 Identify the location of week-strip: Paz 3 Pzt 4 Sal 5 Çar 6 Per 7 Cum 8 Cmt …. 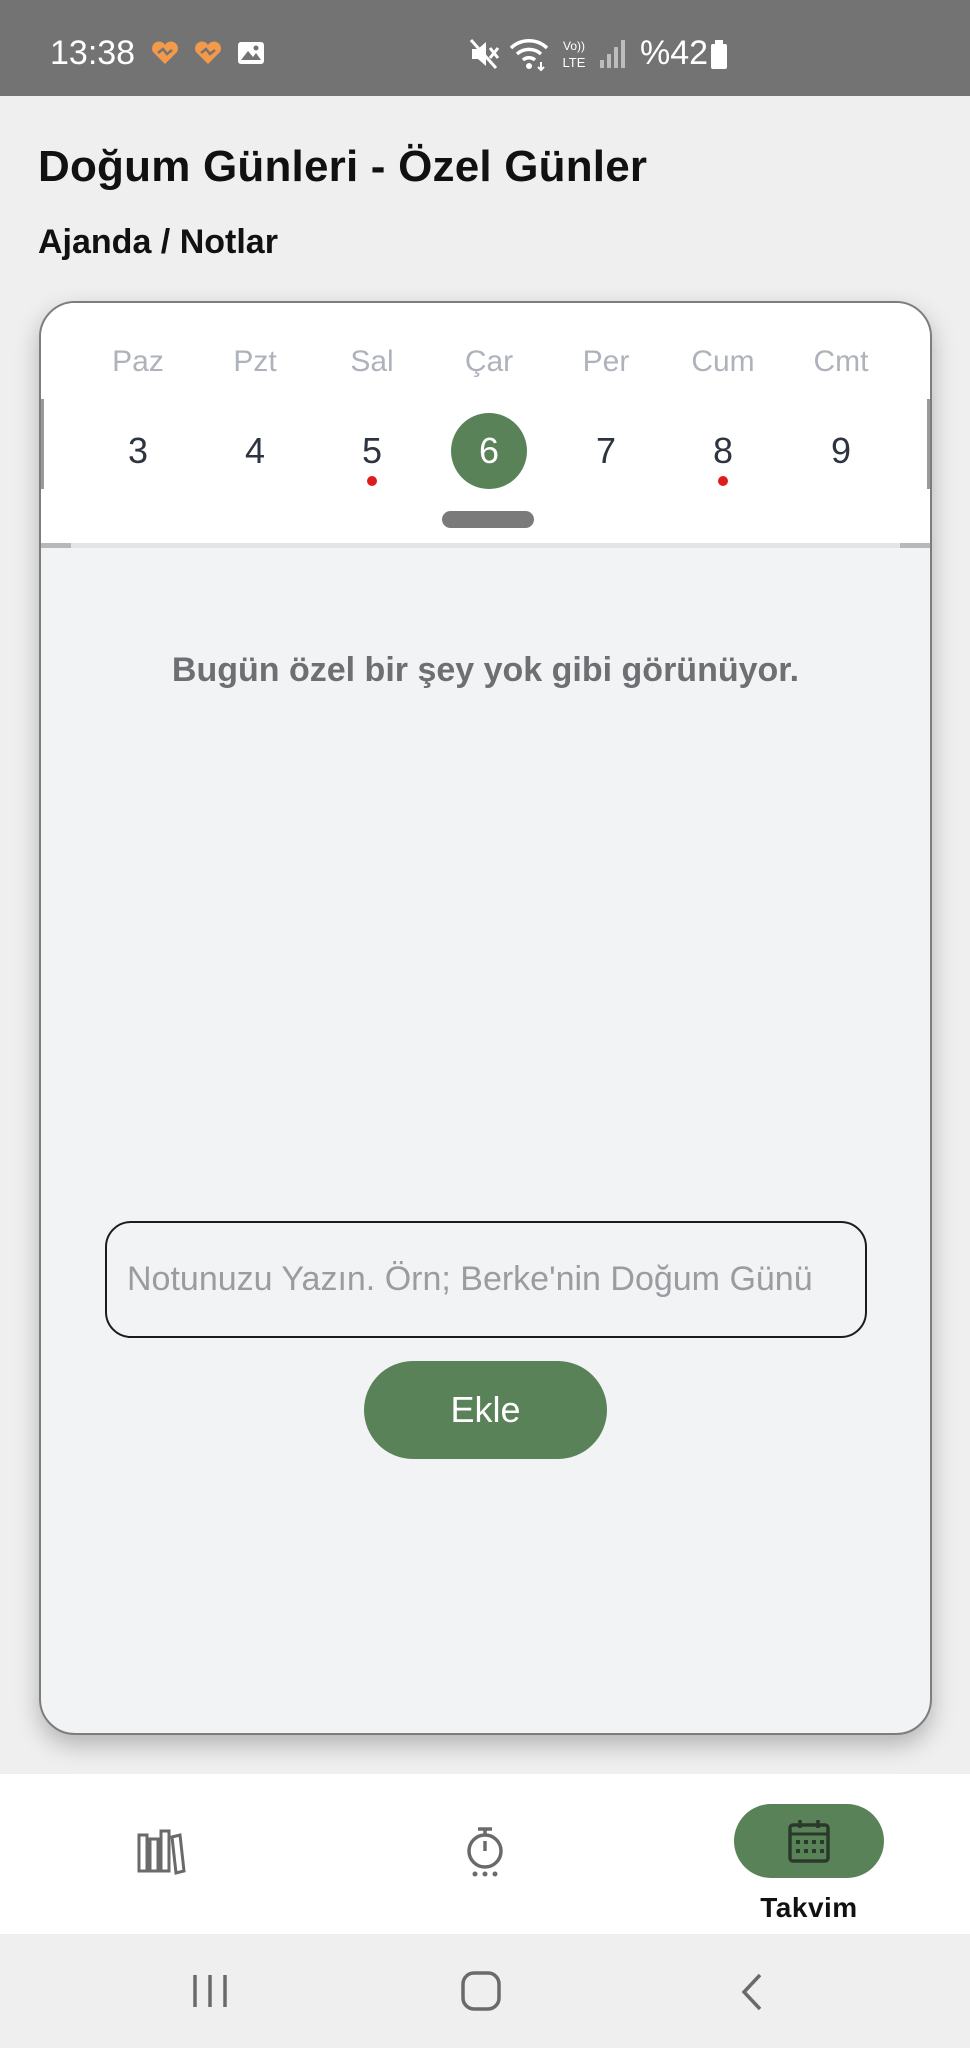
(485, 424).